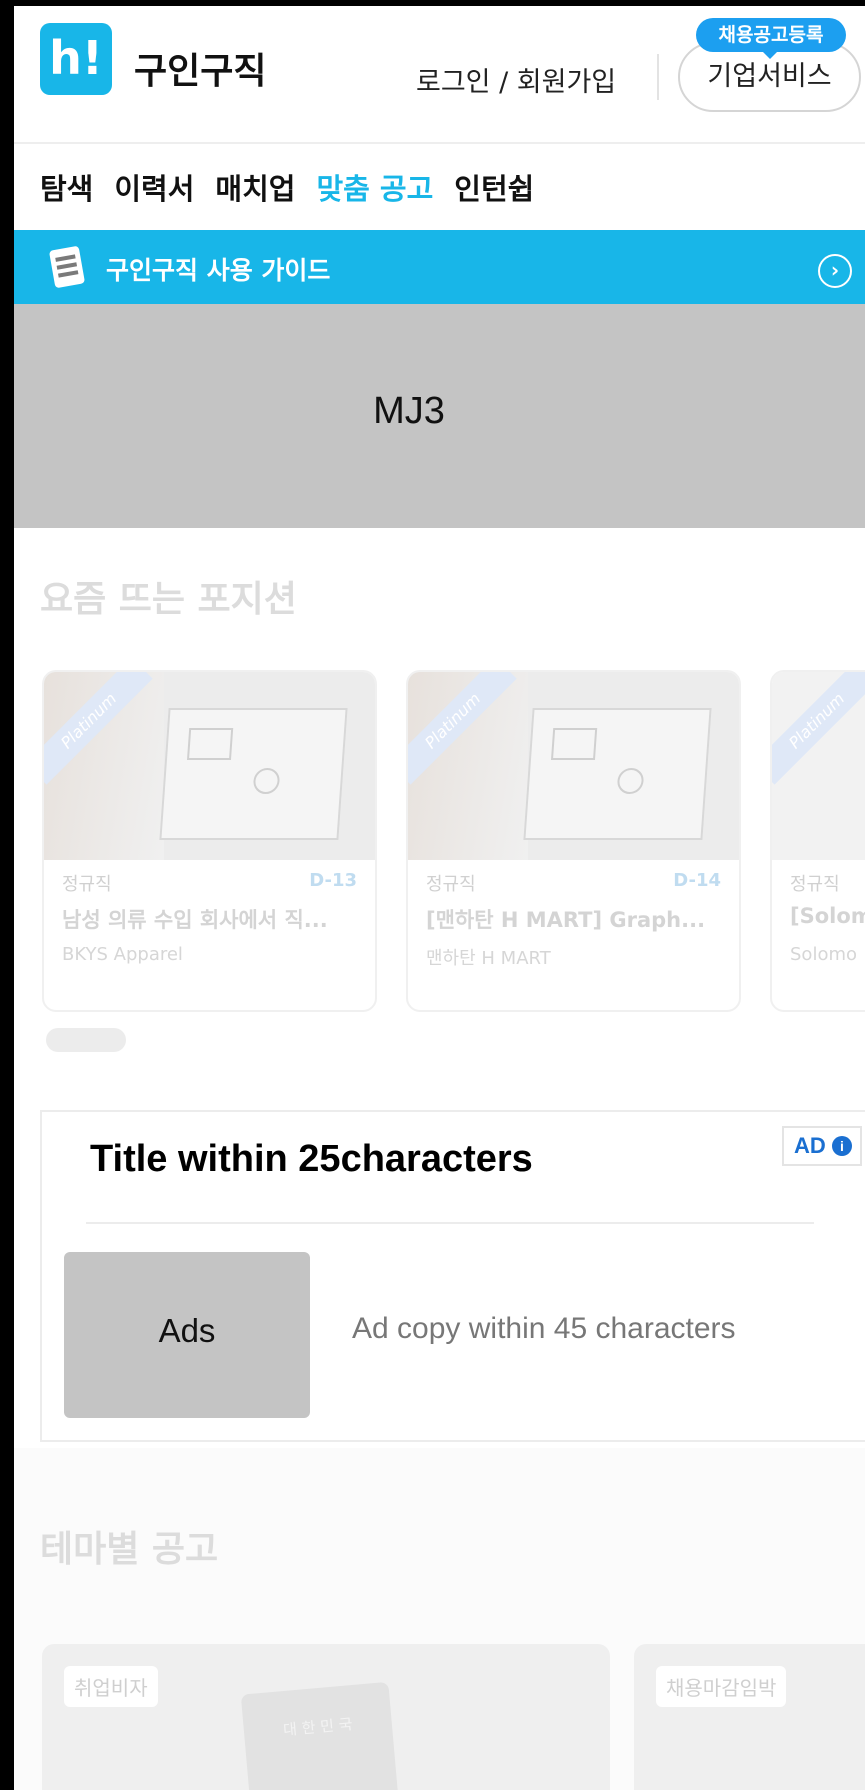  I want to click on banner-label: MJ3, so click(409, 411).